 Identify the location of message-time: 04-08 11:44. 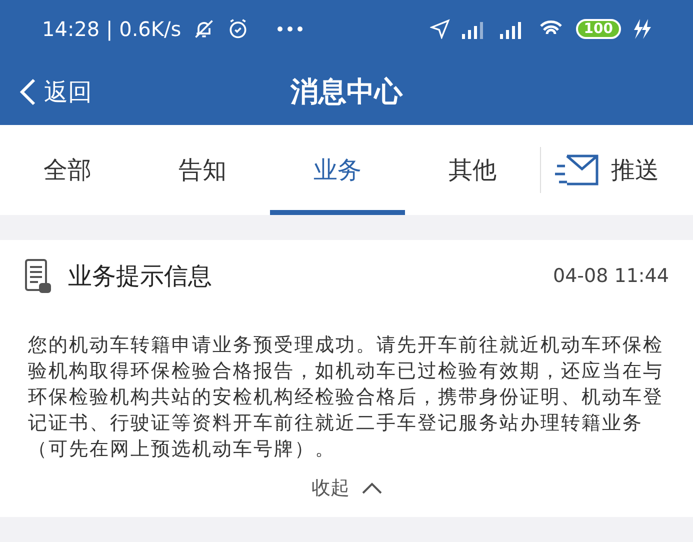
(610, 276).